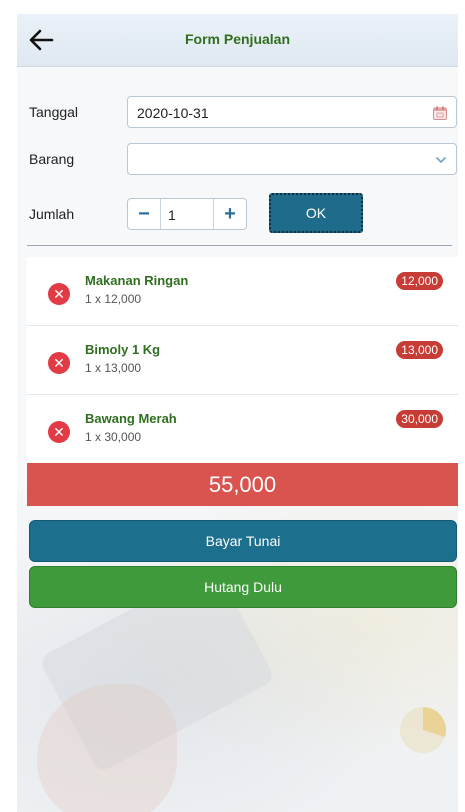 The width and height of the screenshot is (465, 812). I want to click on jumlah-label: Jumlah, so click(52, 214).